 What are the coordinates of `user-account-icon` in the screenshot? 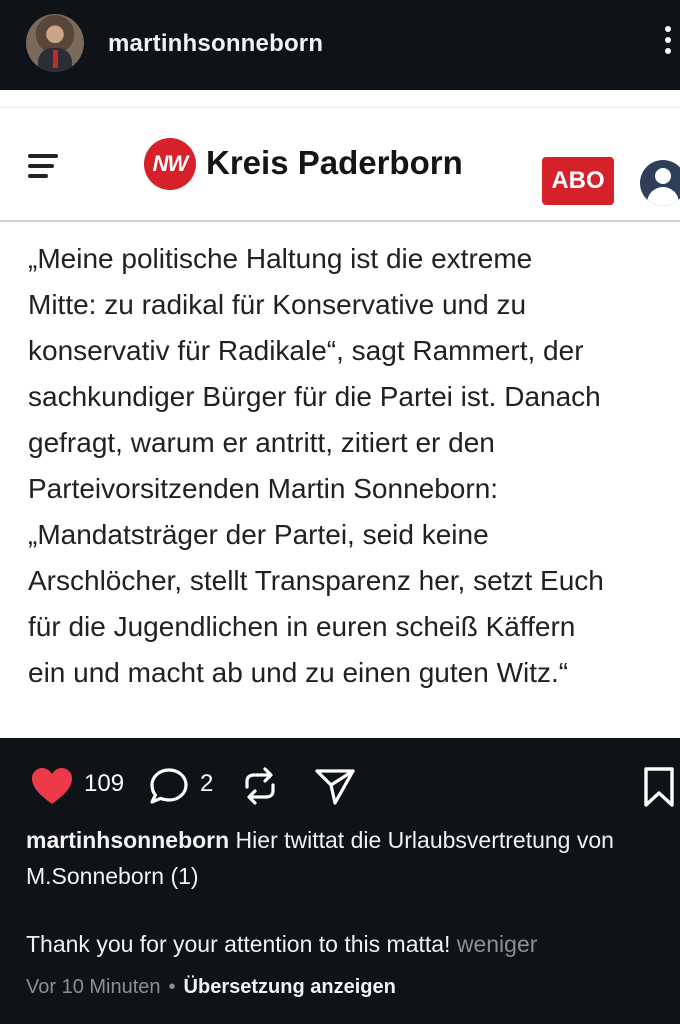 It's located at (660, 183).